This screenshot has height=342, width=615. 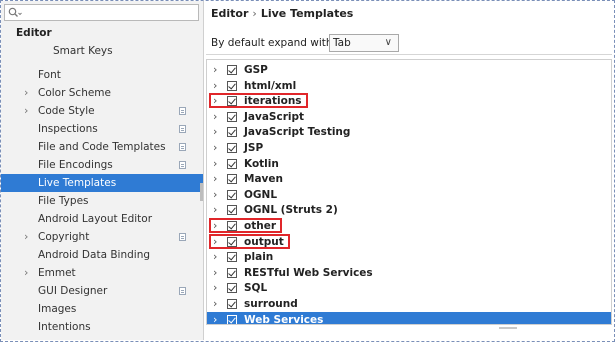 I want to click on template-group-other: › other, so click(x=409, y=226).